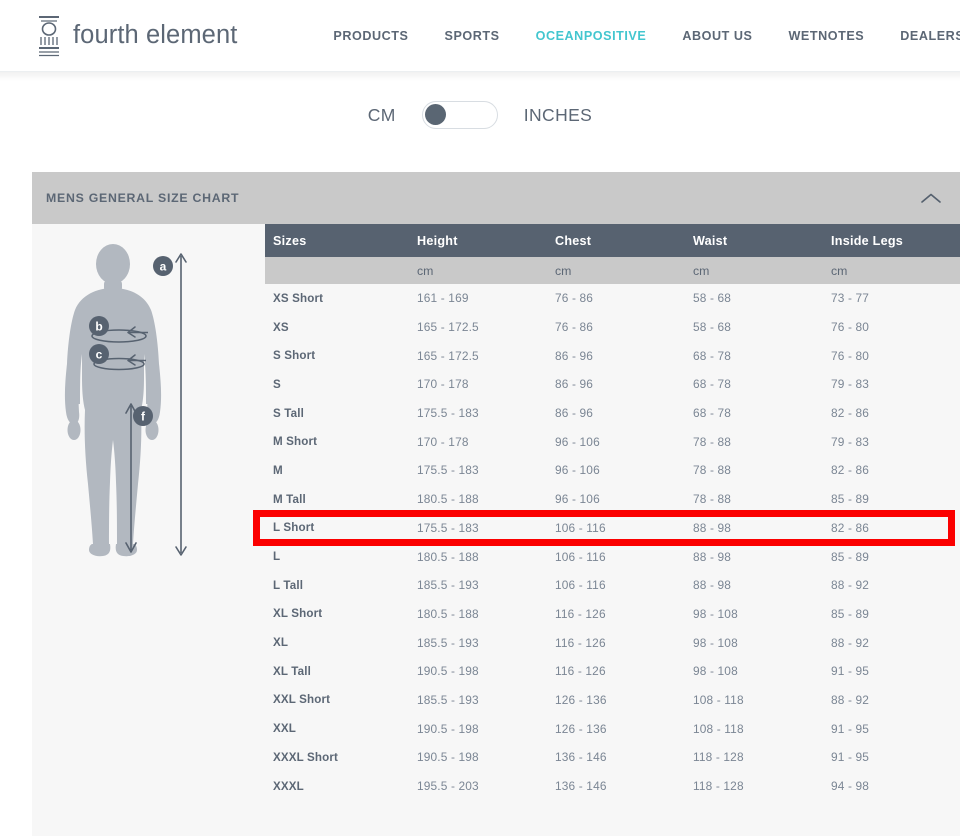 The image size is (960, 838). Describe the element at coordinates (294, 356) in the screenshot. I see `cell-size: S Short` at that location.